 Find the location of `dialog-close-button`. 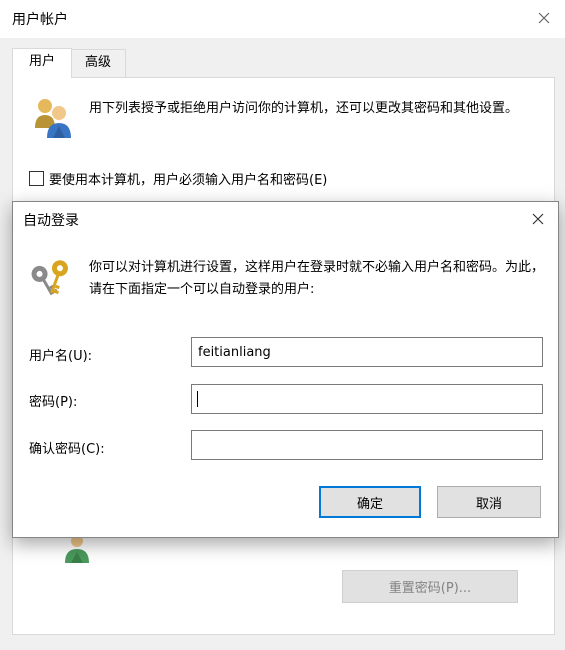

dialog-close-button is located at coordinates (538, 219).